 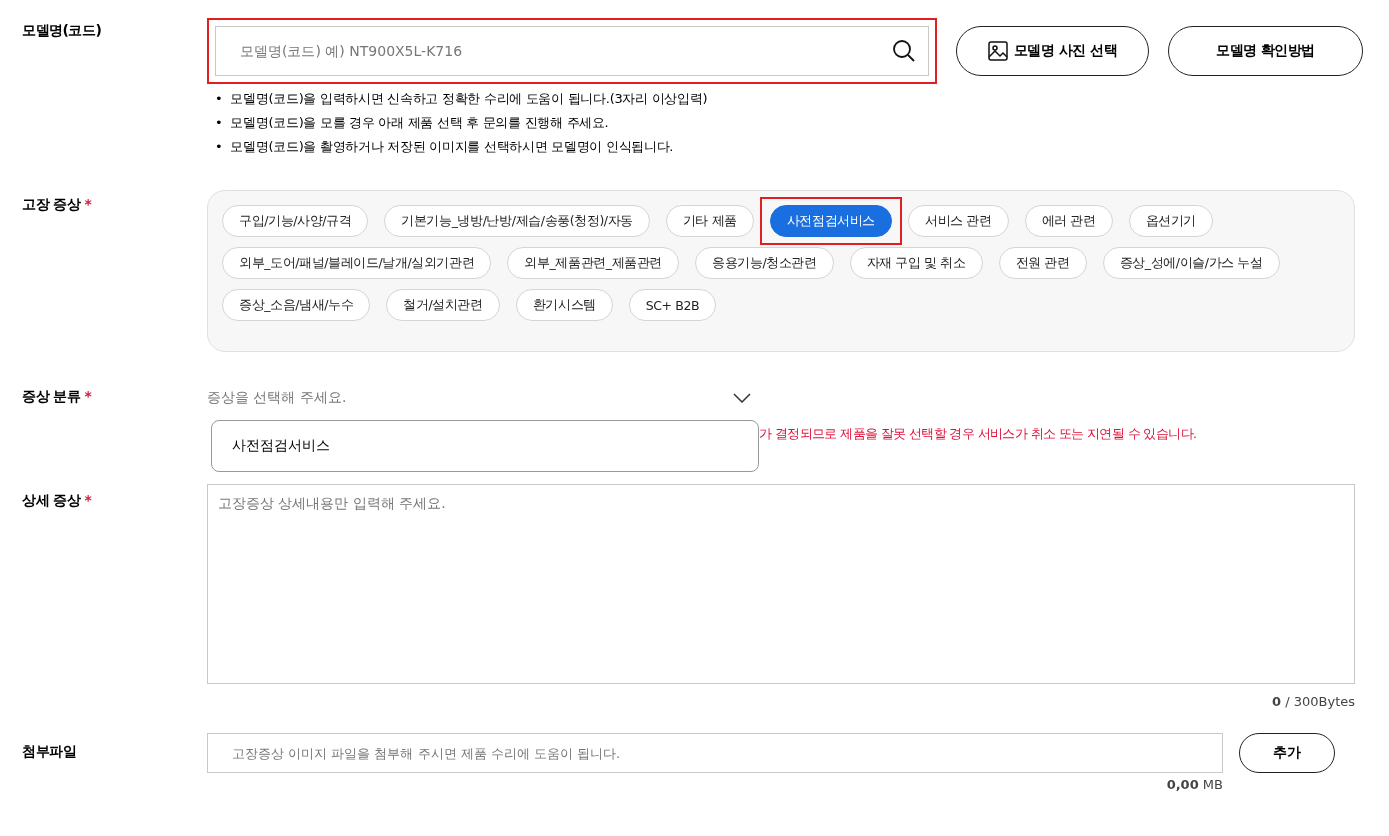 What do you see at coordinates (51, 204) in the screenshot?
I see `field-label: 고장 증상` at bounding box center [51, 204].